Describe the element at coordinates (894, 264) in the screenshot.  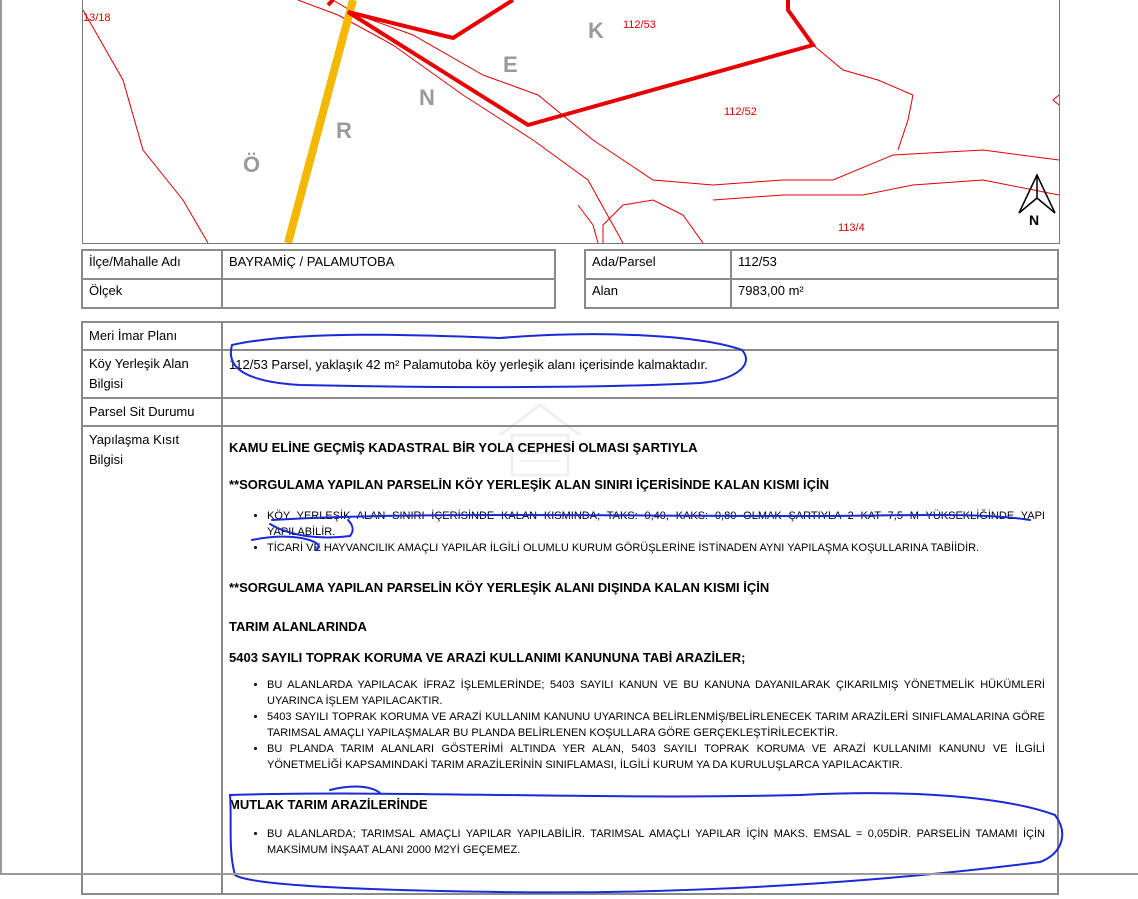
I see `block-parcel-value: 112/53` at that location.